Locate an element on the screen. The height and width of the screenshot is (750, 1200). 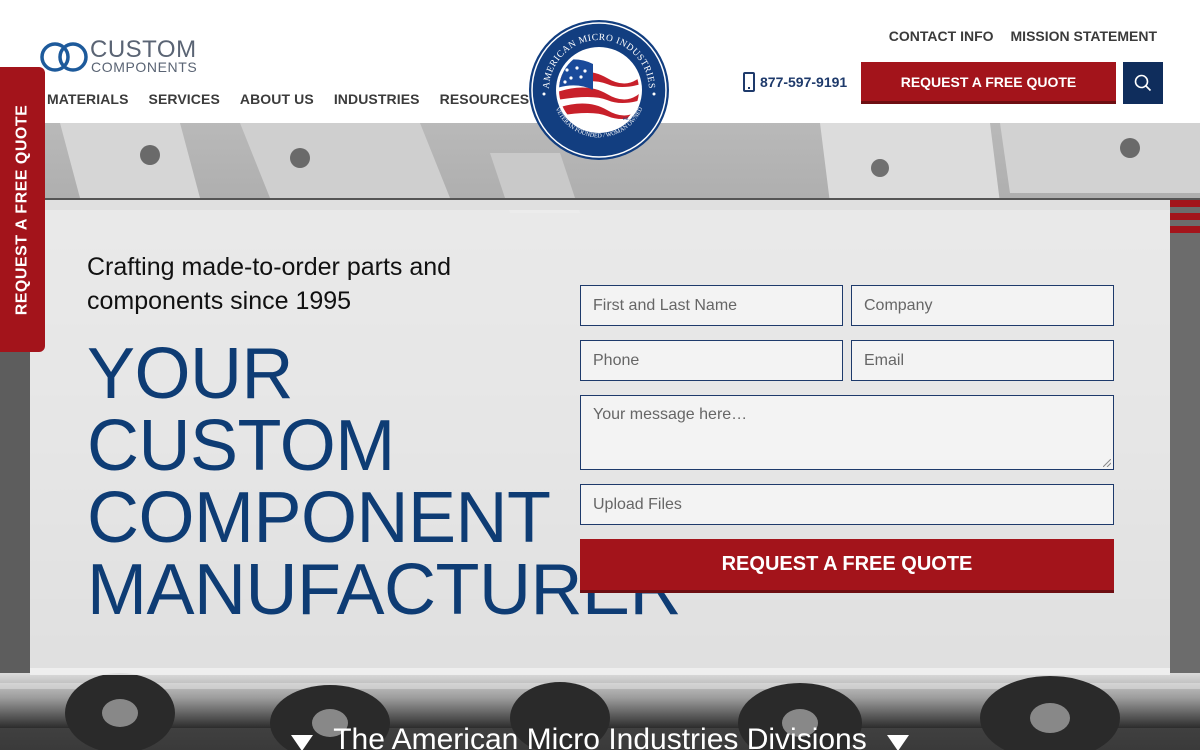
divisions-title: The American Micro Industries Divisions is located at coordinates (600, 736).